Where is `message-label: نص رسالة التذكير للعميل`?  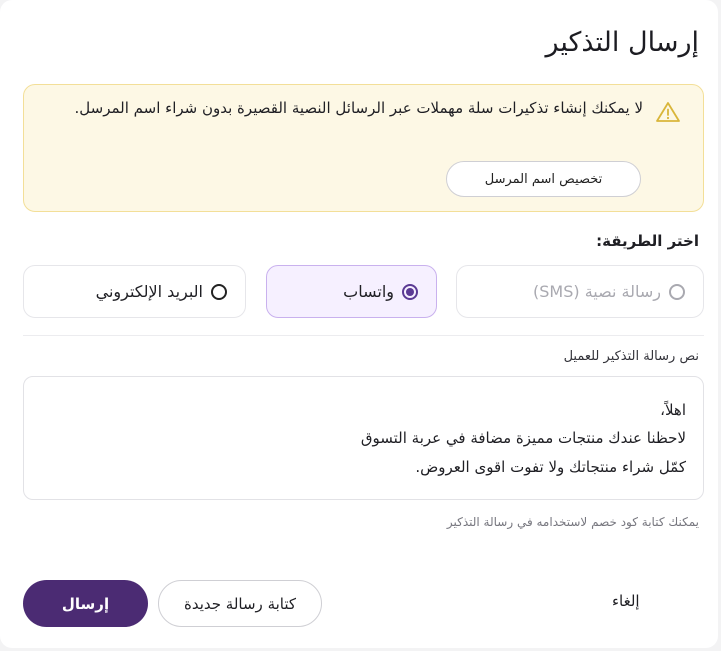 message-label: نص رسالة التذكير للعميل is located at coordinates (631, 356).